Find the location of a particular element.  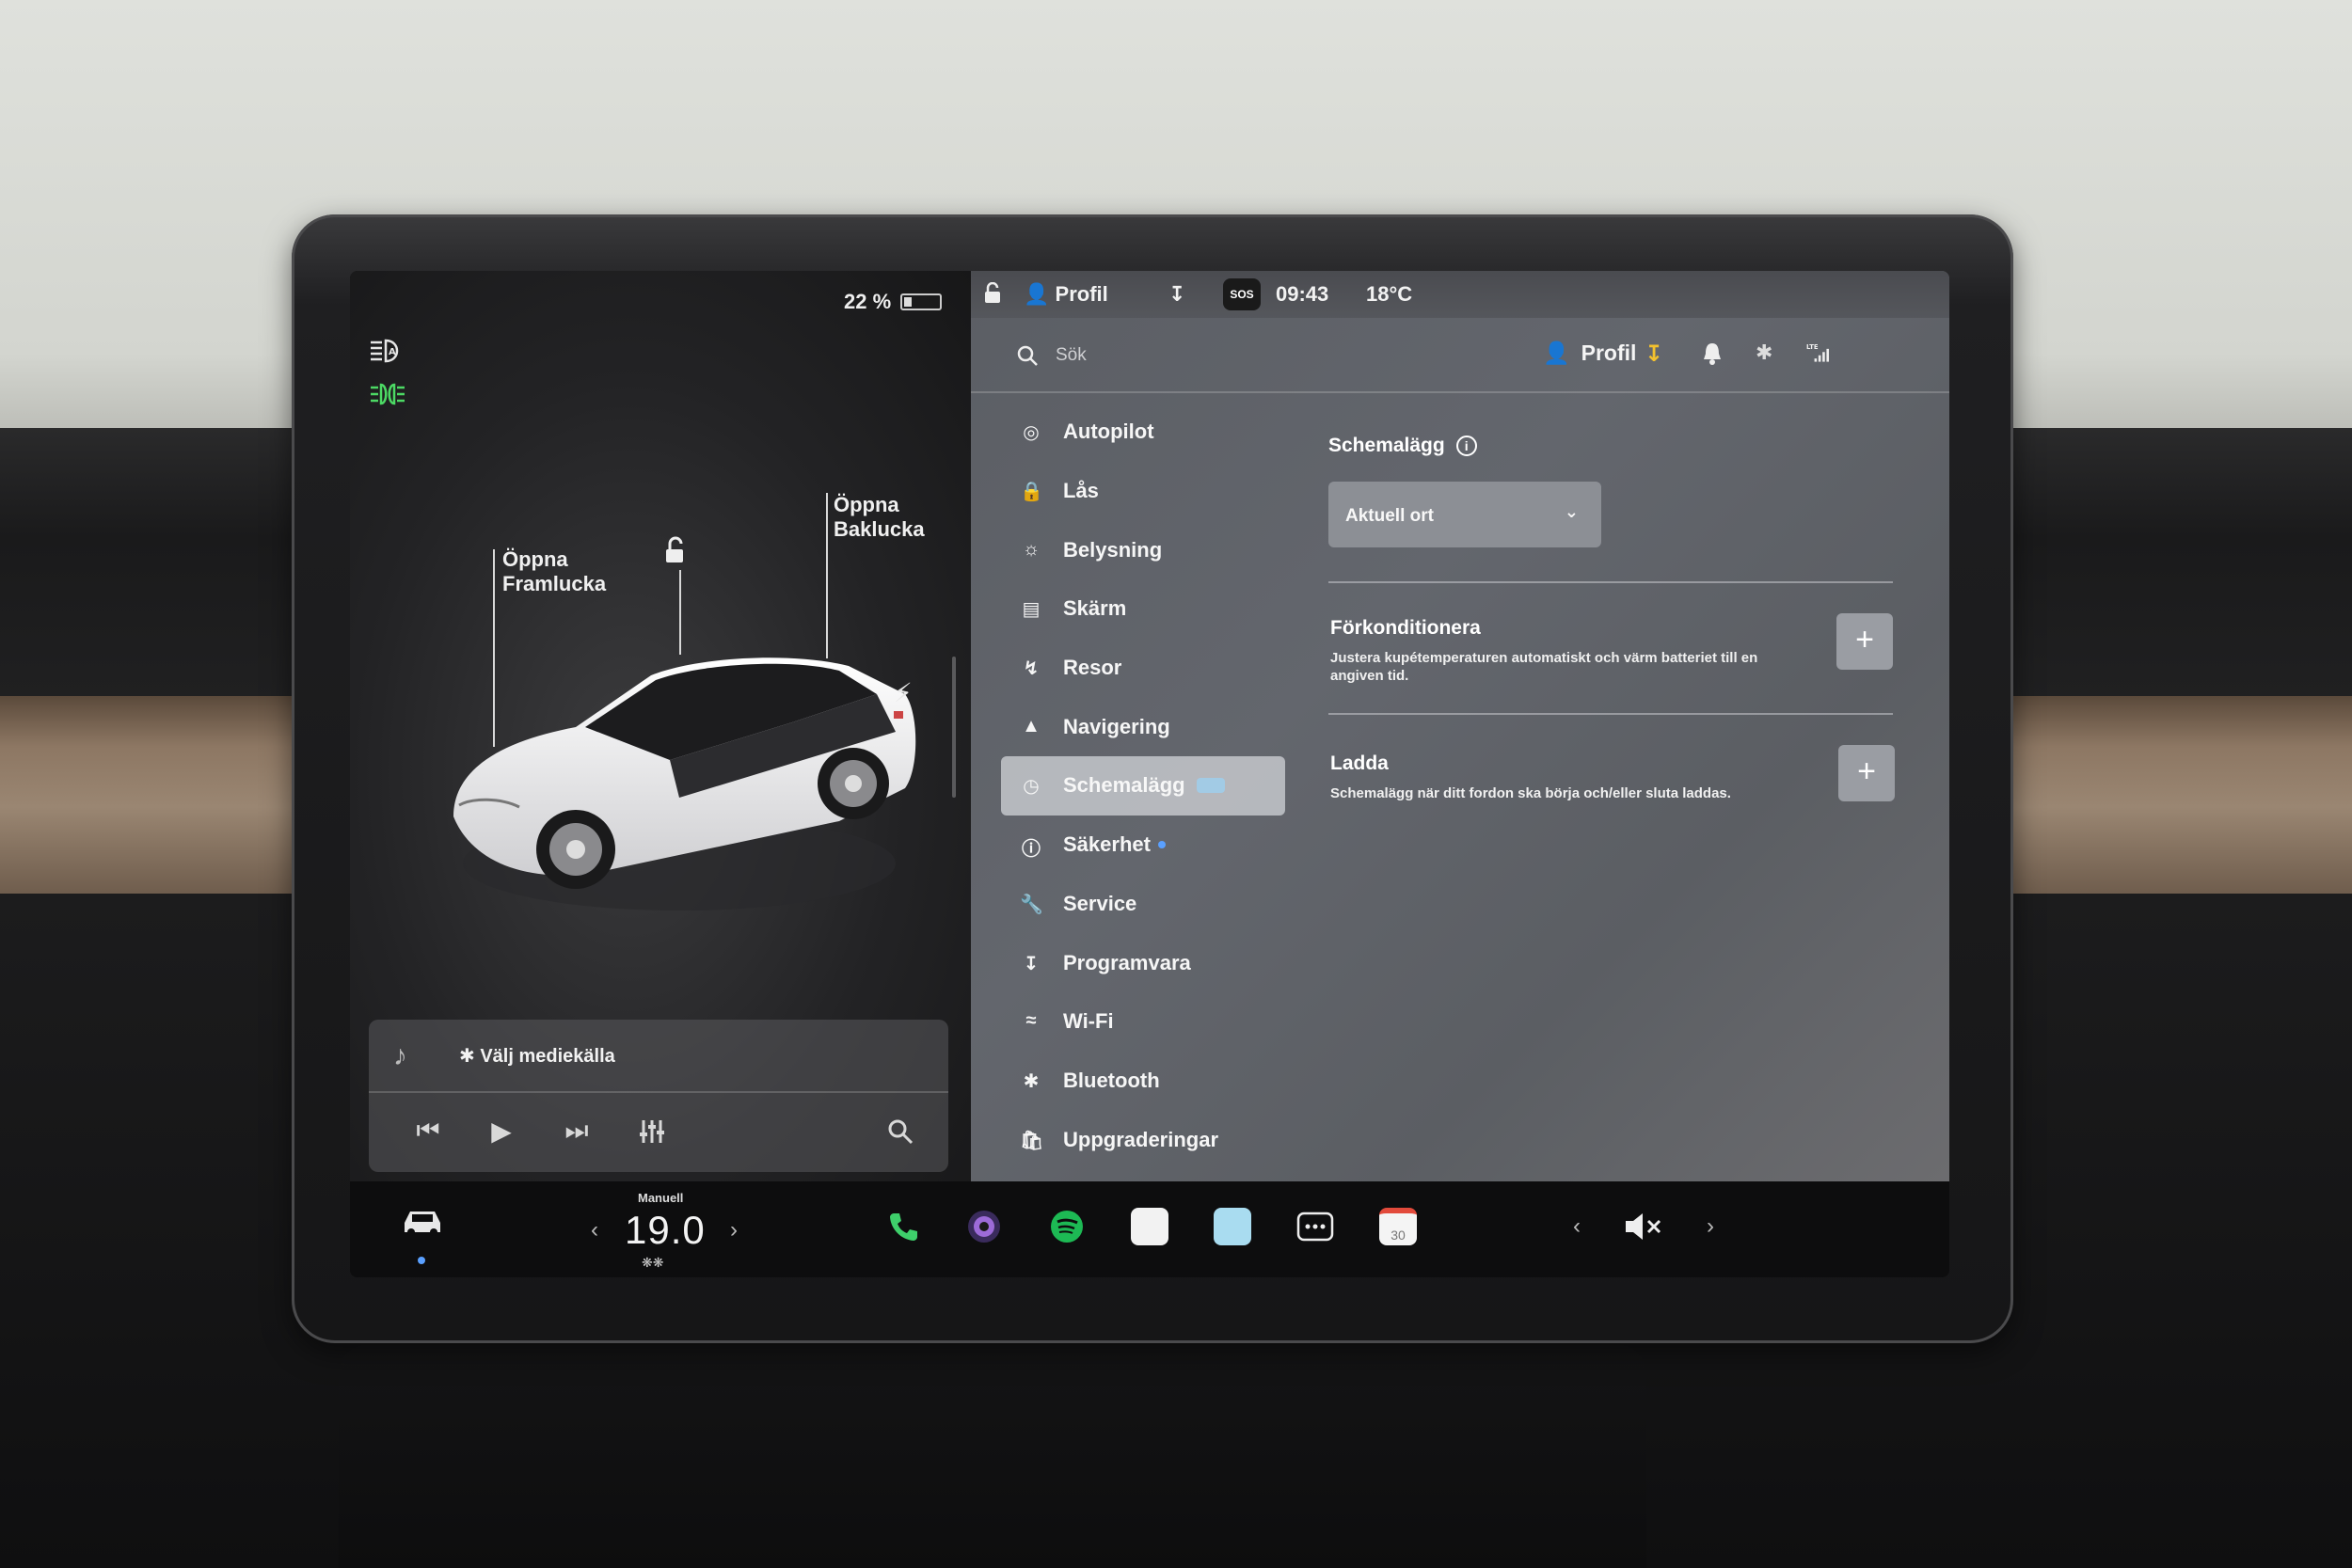

nav-item-label: Lås is located at coordinates (1081, 491).